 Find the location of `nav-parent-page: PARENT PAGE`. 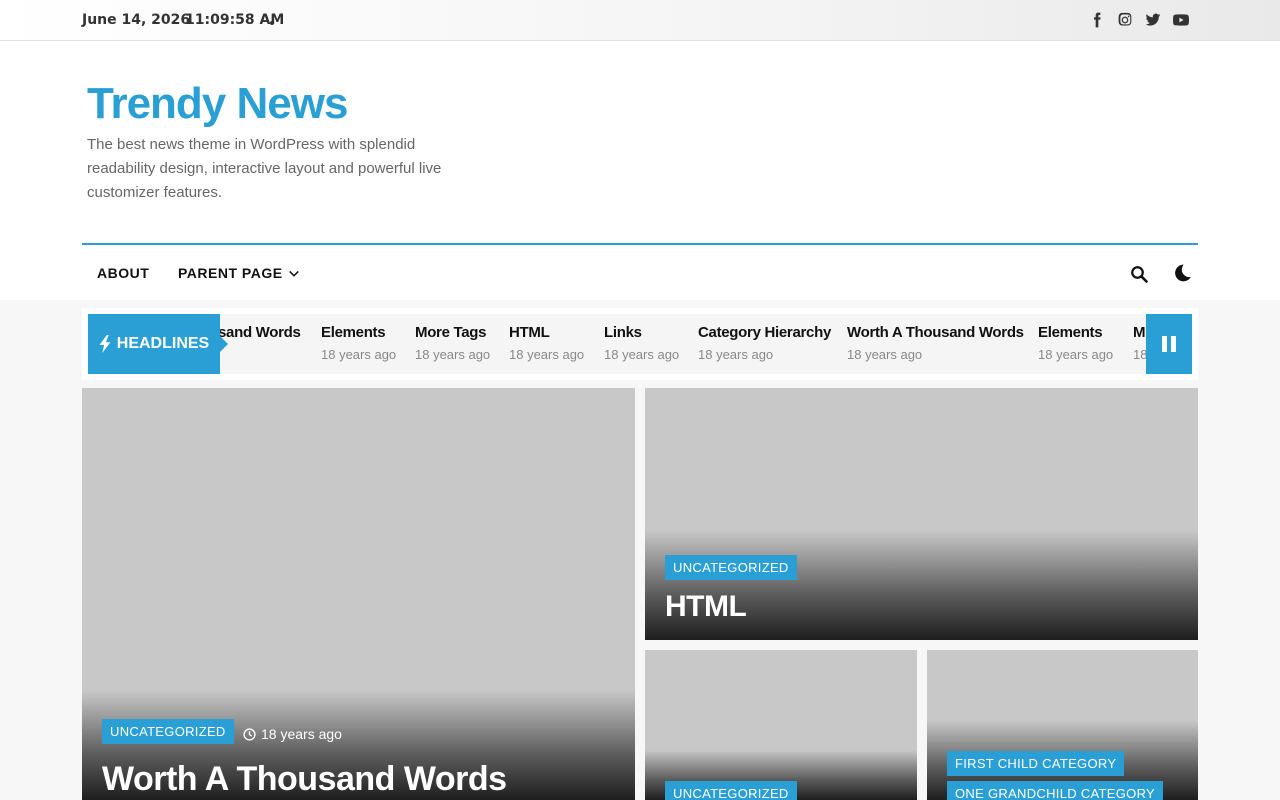

nav-parent-page: PARENT PAGE is located at coordinates (238, 273).